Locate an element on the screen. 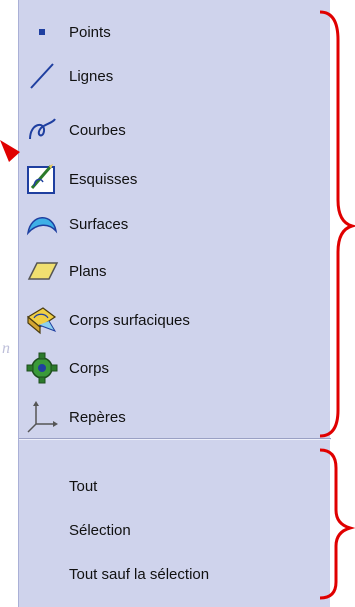 The image size is (355, 607). menu-item-points: Points is located at coordinates (175, 32).